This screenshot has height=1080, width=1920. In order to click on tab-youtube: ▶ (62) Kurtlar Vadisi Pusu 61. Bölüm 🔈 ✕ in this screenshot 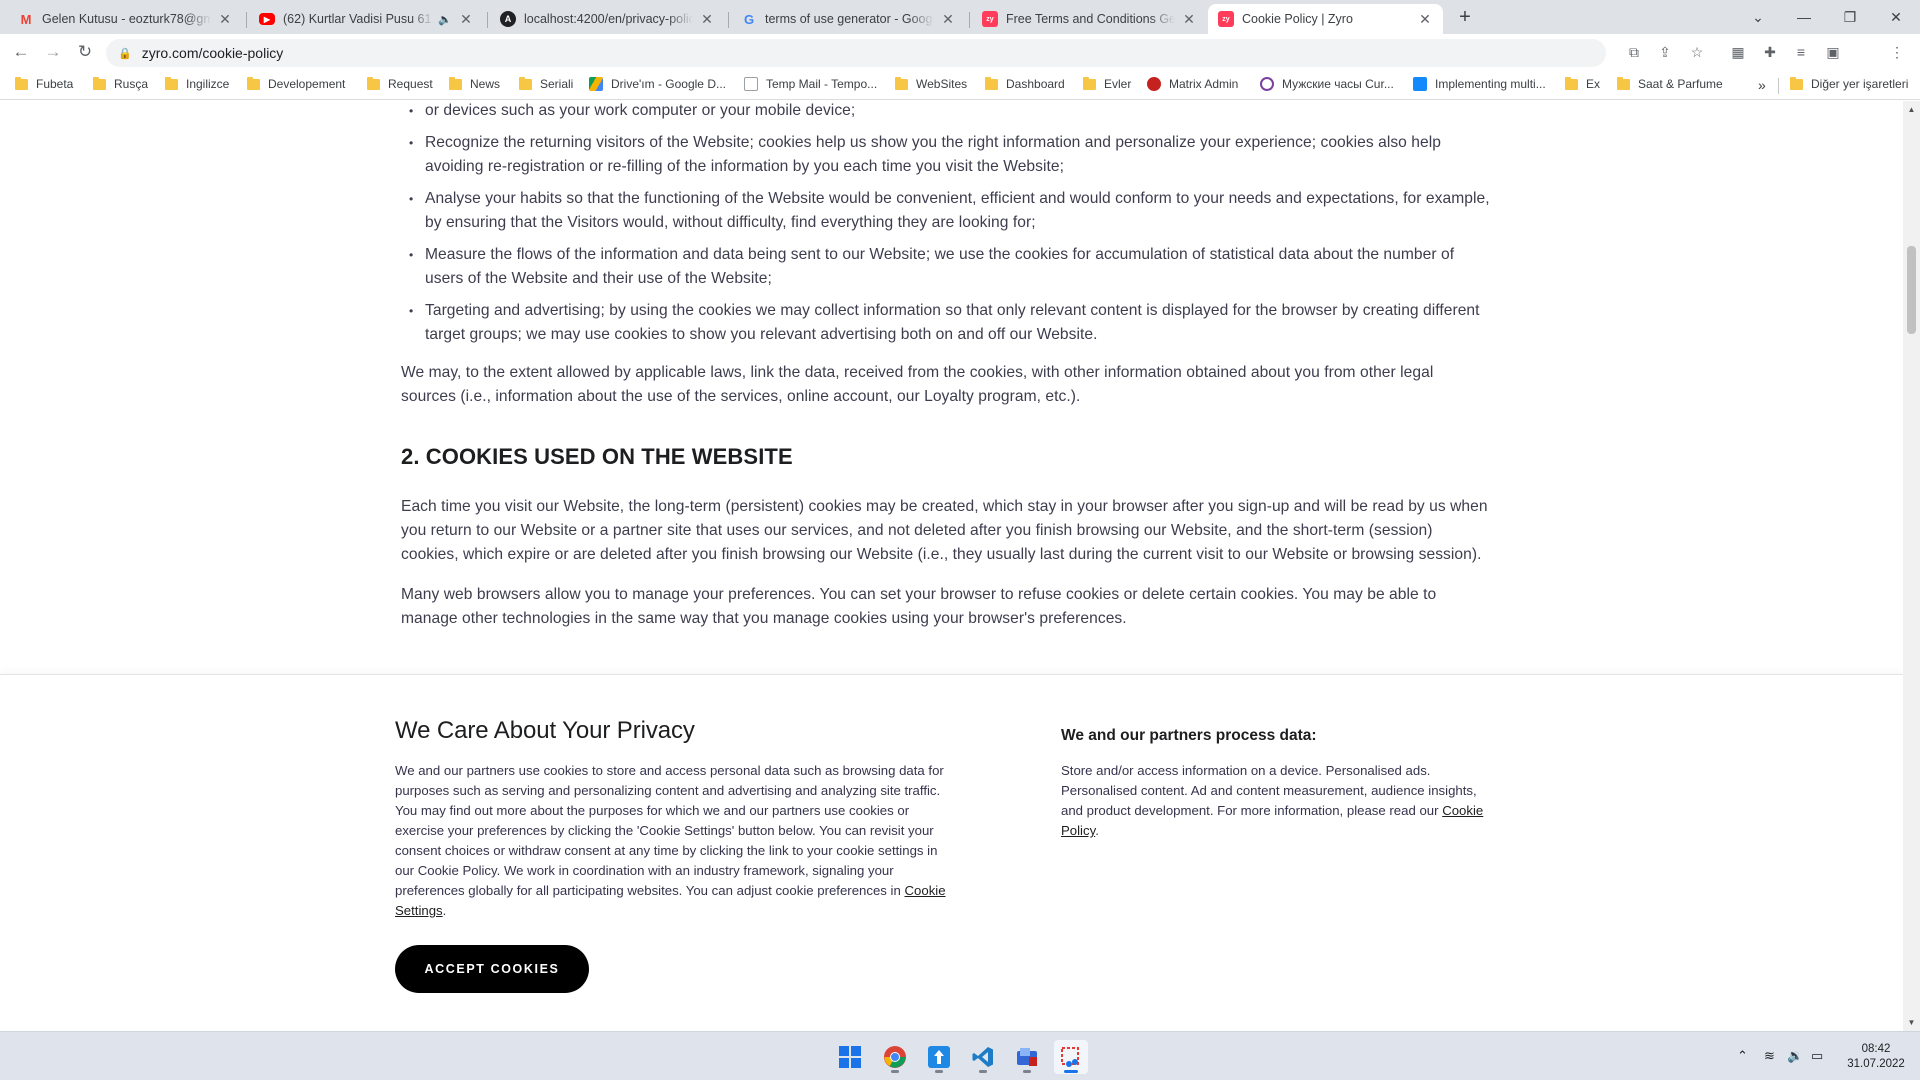, I will do `click(366, 19)`.